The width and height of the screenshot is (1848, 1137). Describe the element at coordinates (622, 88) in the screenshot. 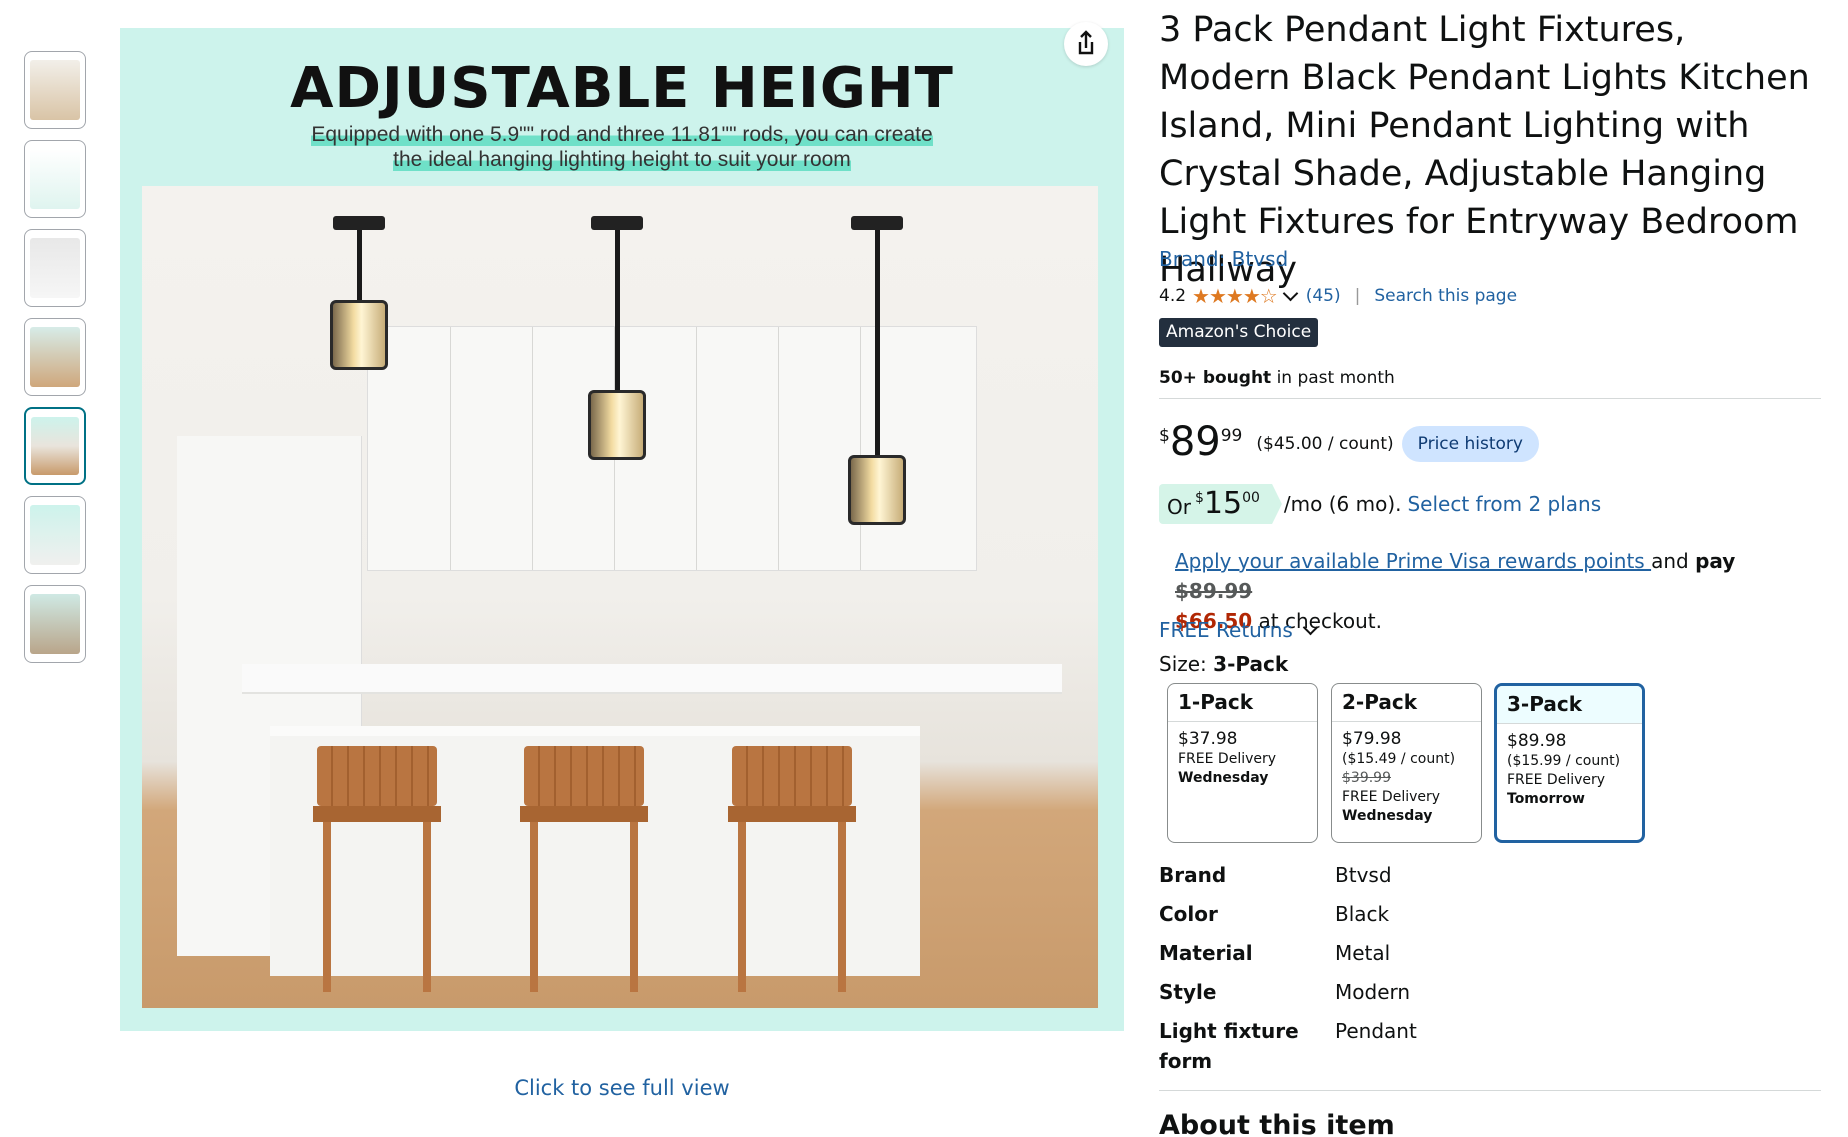

I see `image-headline: ADJUSTABLE HEIGHT` at that location.